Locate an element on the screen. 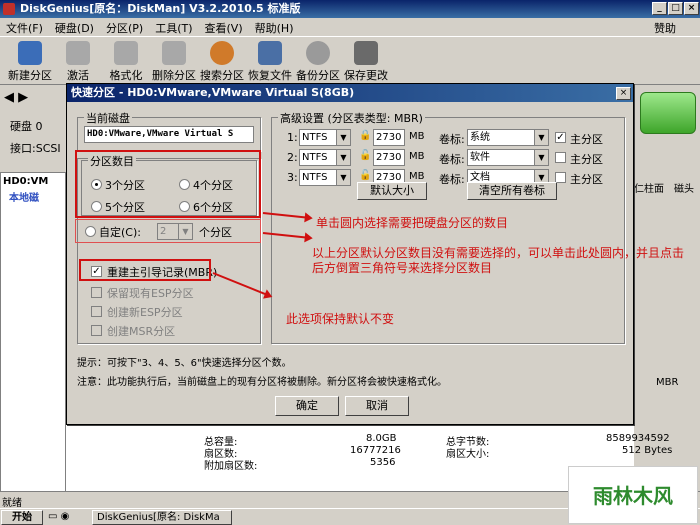 The width and height of the screenshot is (700, 525). start-button: 开始 is located at coordinates (22, 517).